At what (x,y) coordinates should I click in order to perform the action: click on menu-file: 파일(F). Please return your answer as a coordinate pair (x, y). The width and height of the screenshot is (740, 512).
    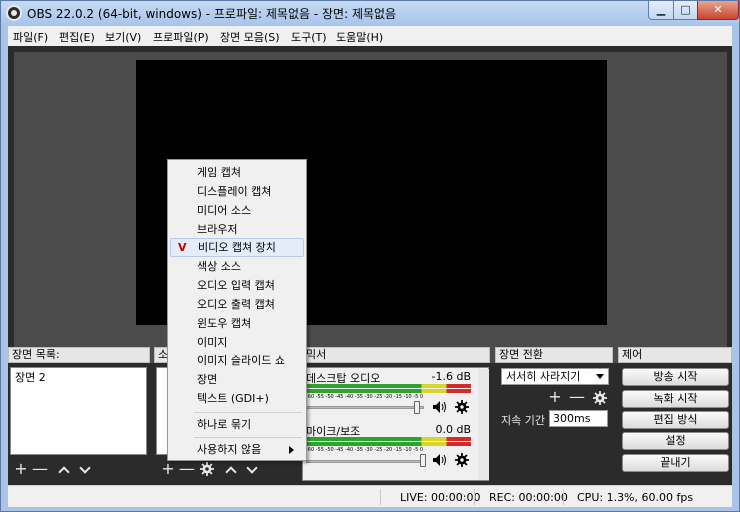
    Looking at the image, I should click on (30, 37).